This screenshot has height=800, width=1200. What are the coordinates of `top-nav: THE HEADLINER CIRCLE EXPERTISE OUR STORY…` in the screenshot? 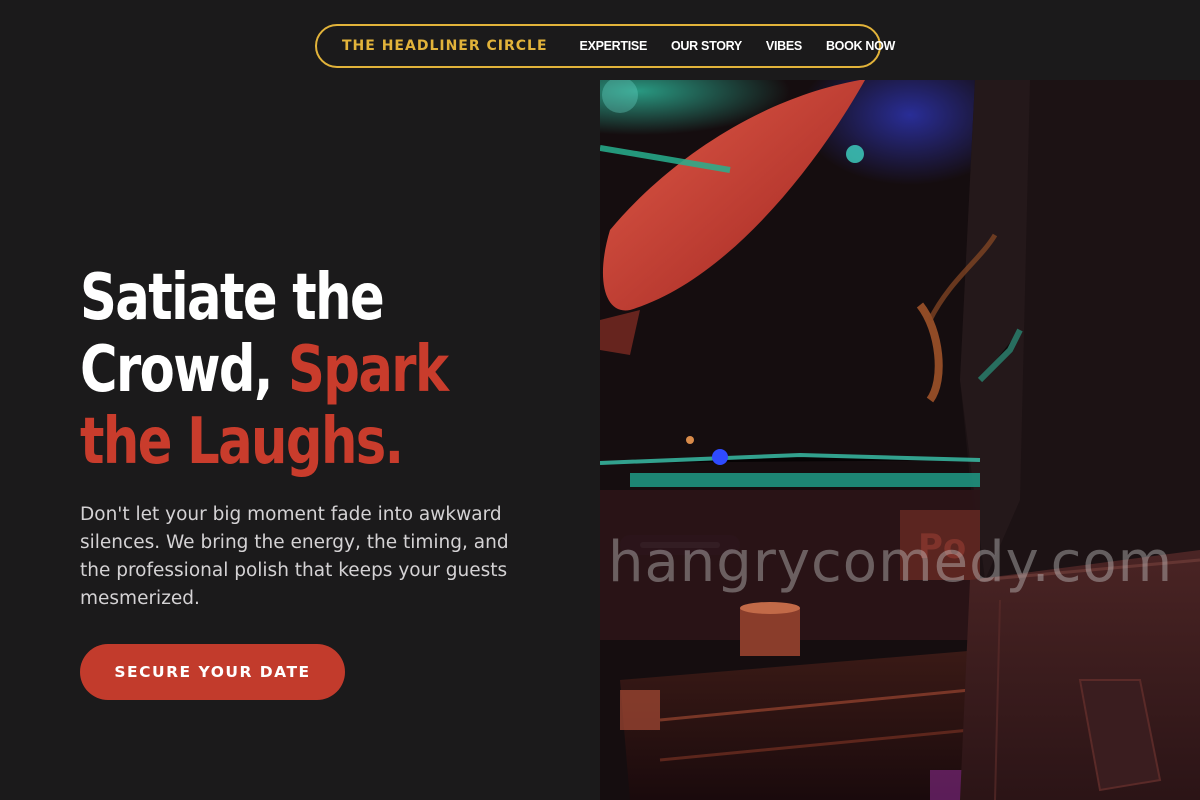 It's located at (605, 46).